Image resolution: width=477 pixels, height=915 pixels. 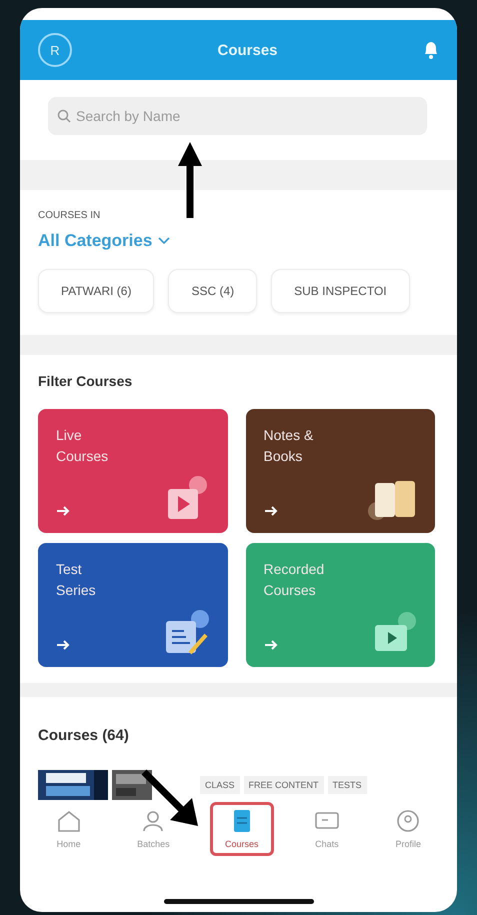 I want to click on card-title: Recorded Courses, so click(x=295, y=580).